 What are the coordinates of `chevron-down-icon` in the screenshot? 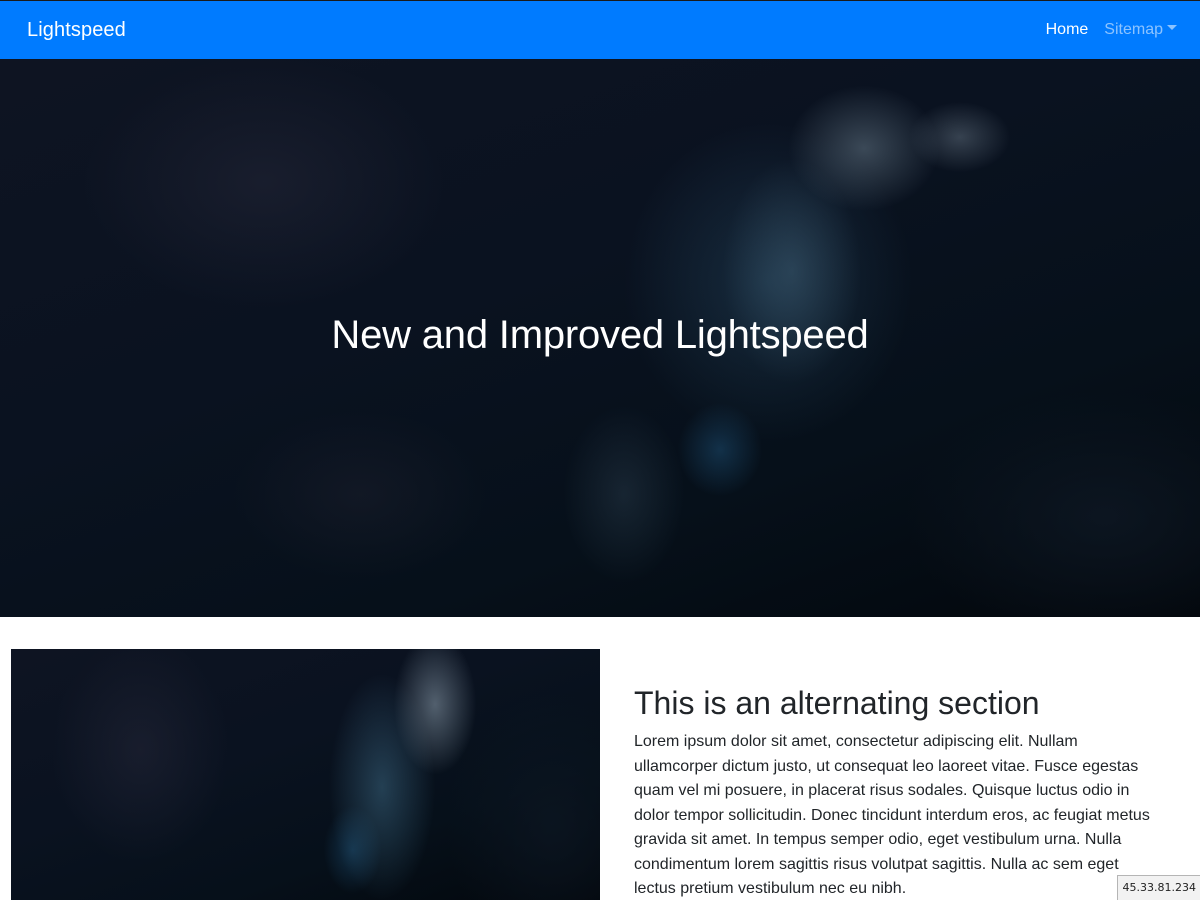 It's located at (1172, 27).